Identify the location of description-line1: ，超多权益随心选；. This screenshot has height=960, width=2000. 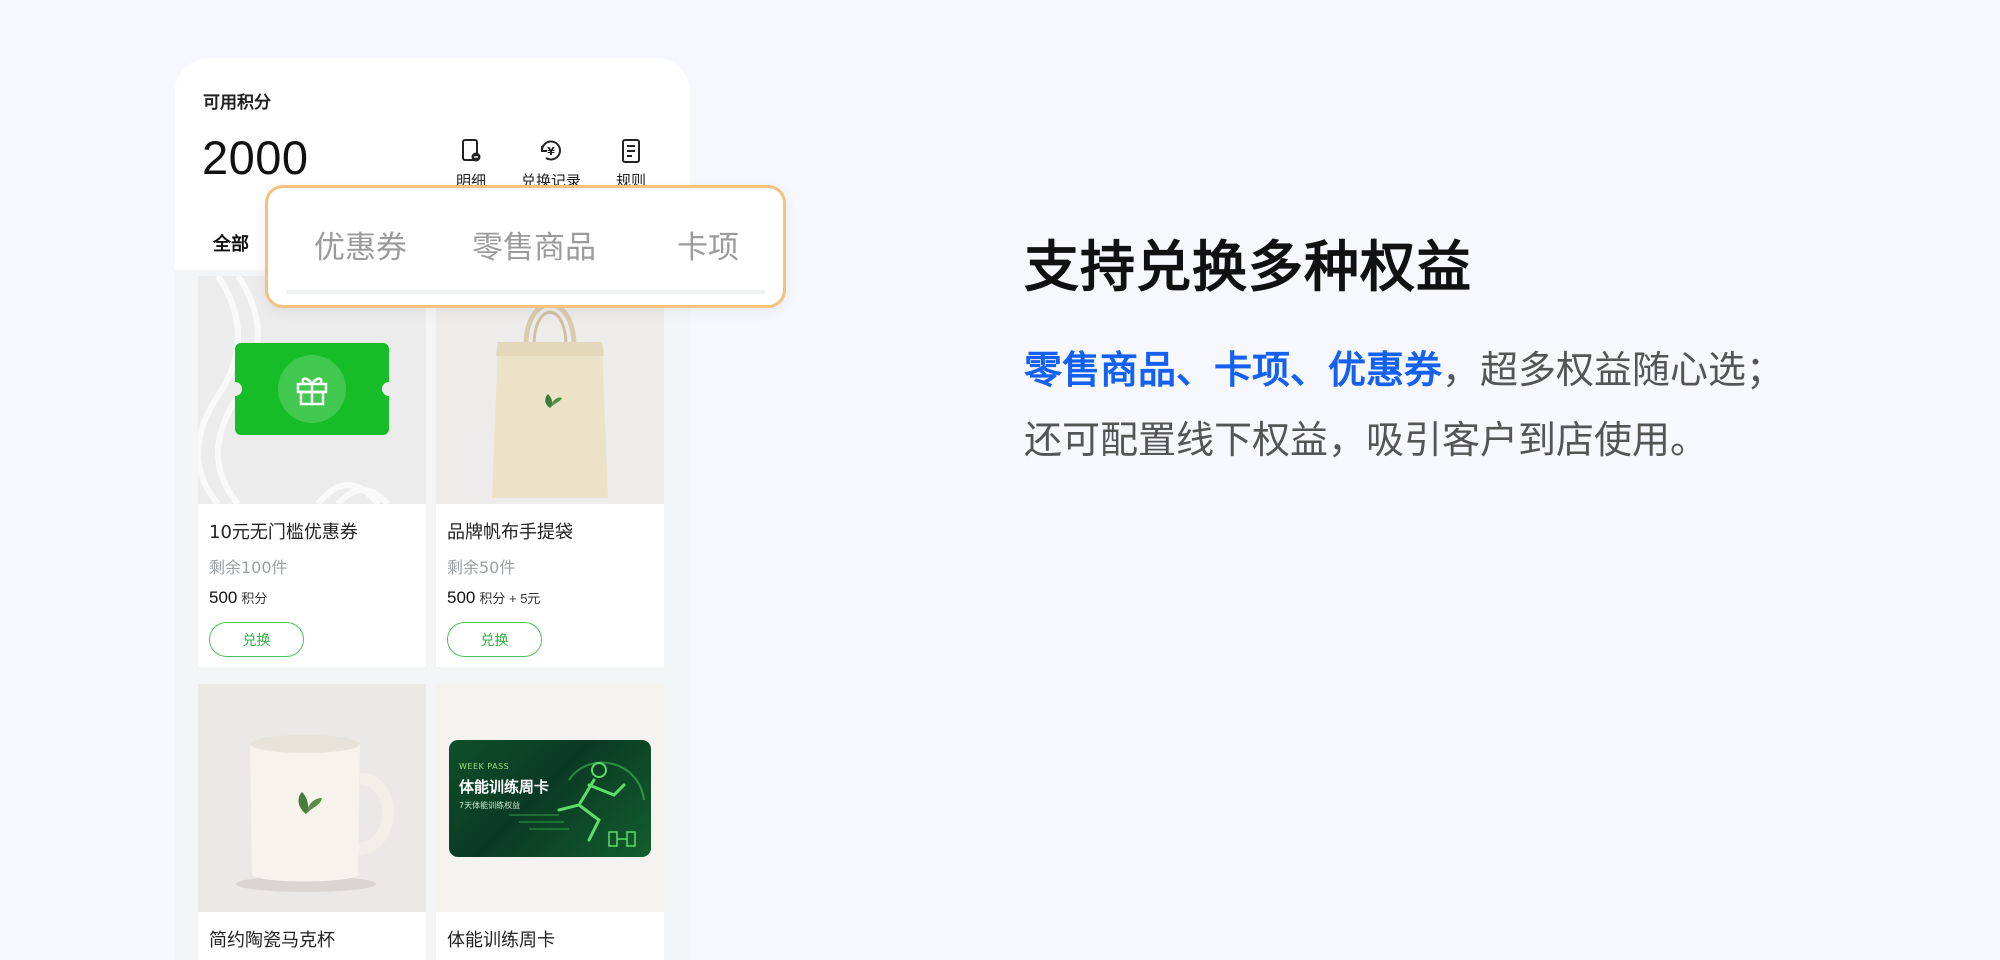
(1613, 370).